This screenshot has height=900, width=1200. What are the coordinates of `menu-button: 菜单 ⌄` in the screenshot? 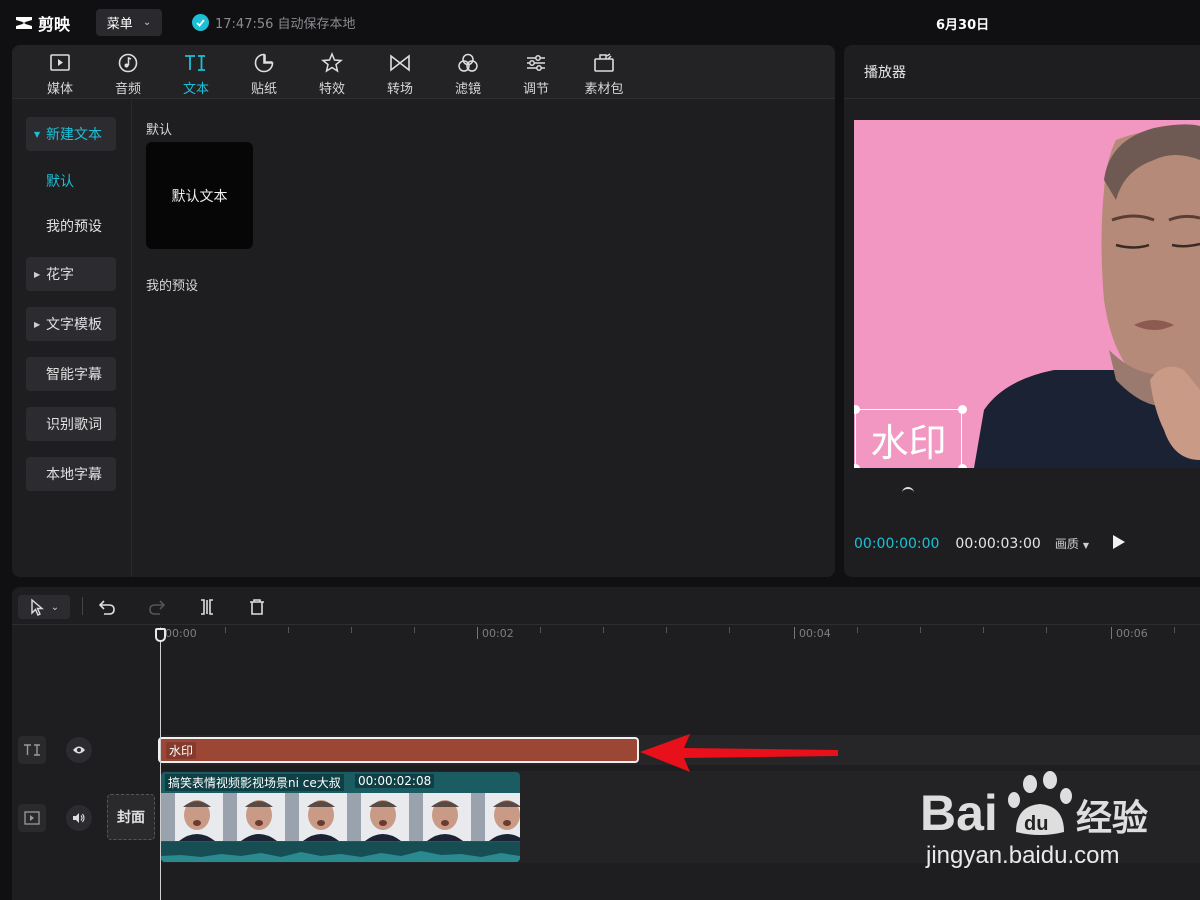 It's located at (129, 22).